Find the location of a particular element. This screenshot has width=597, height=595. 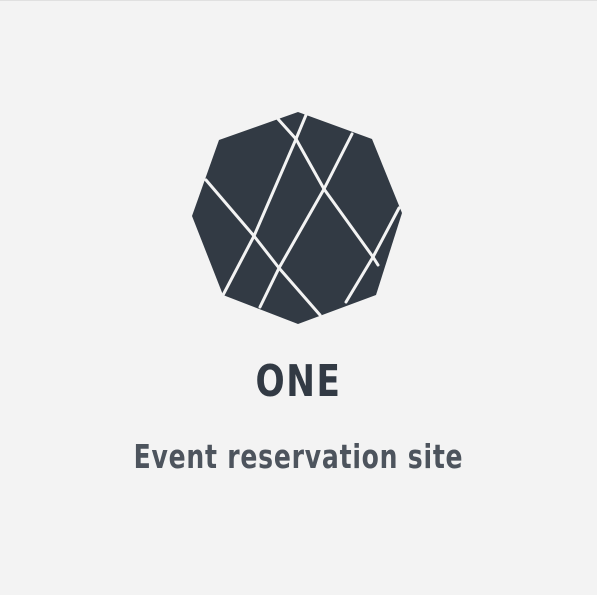

tagline: Event reservation site is located at coordinates (298, 456).